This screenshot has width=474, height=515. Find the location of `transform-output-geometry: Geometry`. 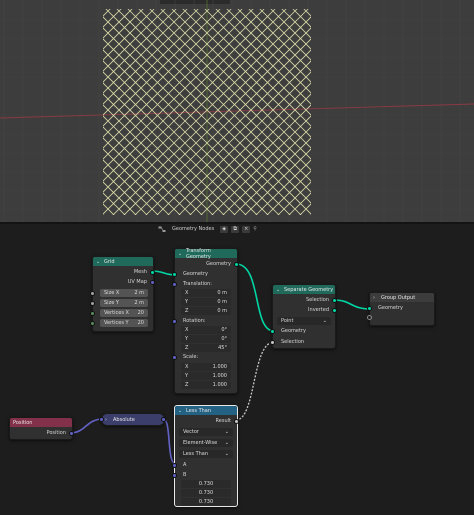

transform-output-geometry: Geometry is located at coordinates (218, 264).